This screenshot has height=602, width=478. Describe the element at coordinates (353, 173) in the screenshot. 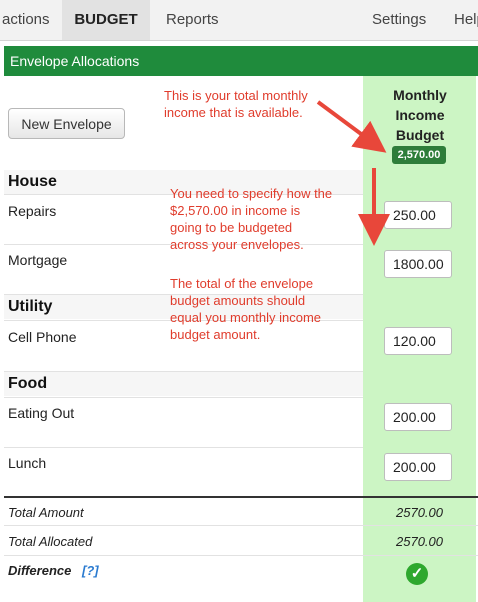

I see `annotation-arrows` at that location.